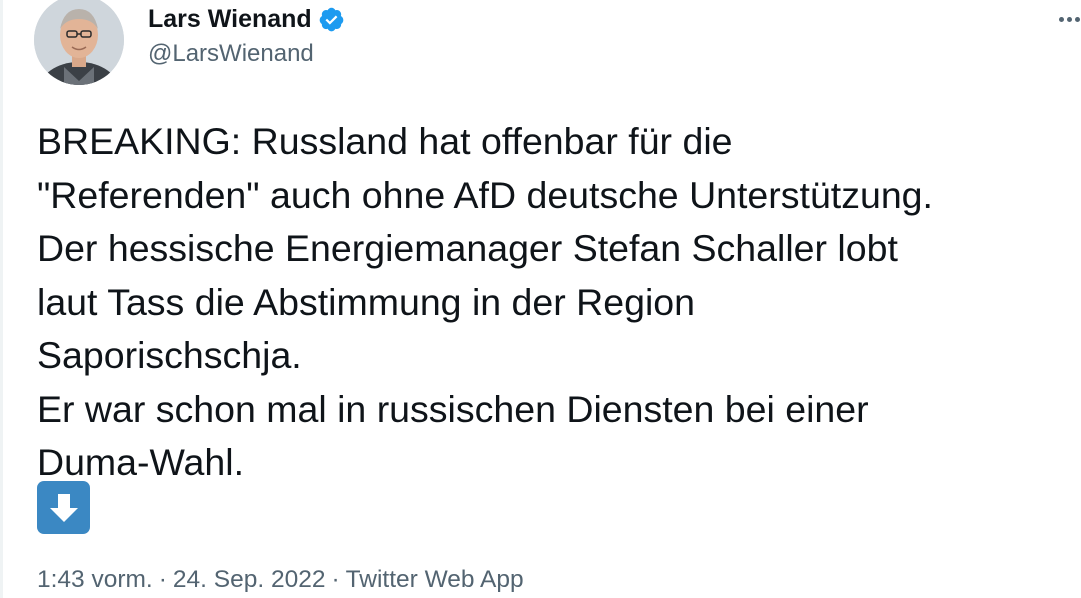  I want to click on author-name-row: Lars Wienand, so click(246, 19).